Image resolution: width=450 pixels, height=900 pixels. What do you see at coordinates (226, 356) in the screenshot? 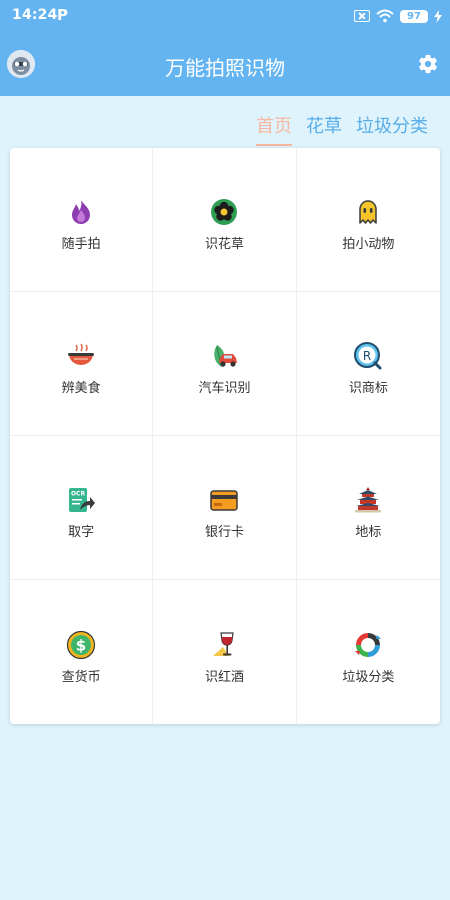
I see `car-leaf-icon` at bounding box center [226, 356].